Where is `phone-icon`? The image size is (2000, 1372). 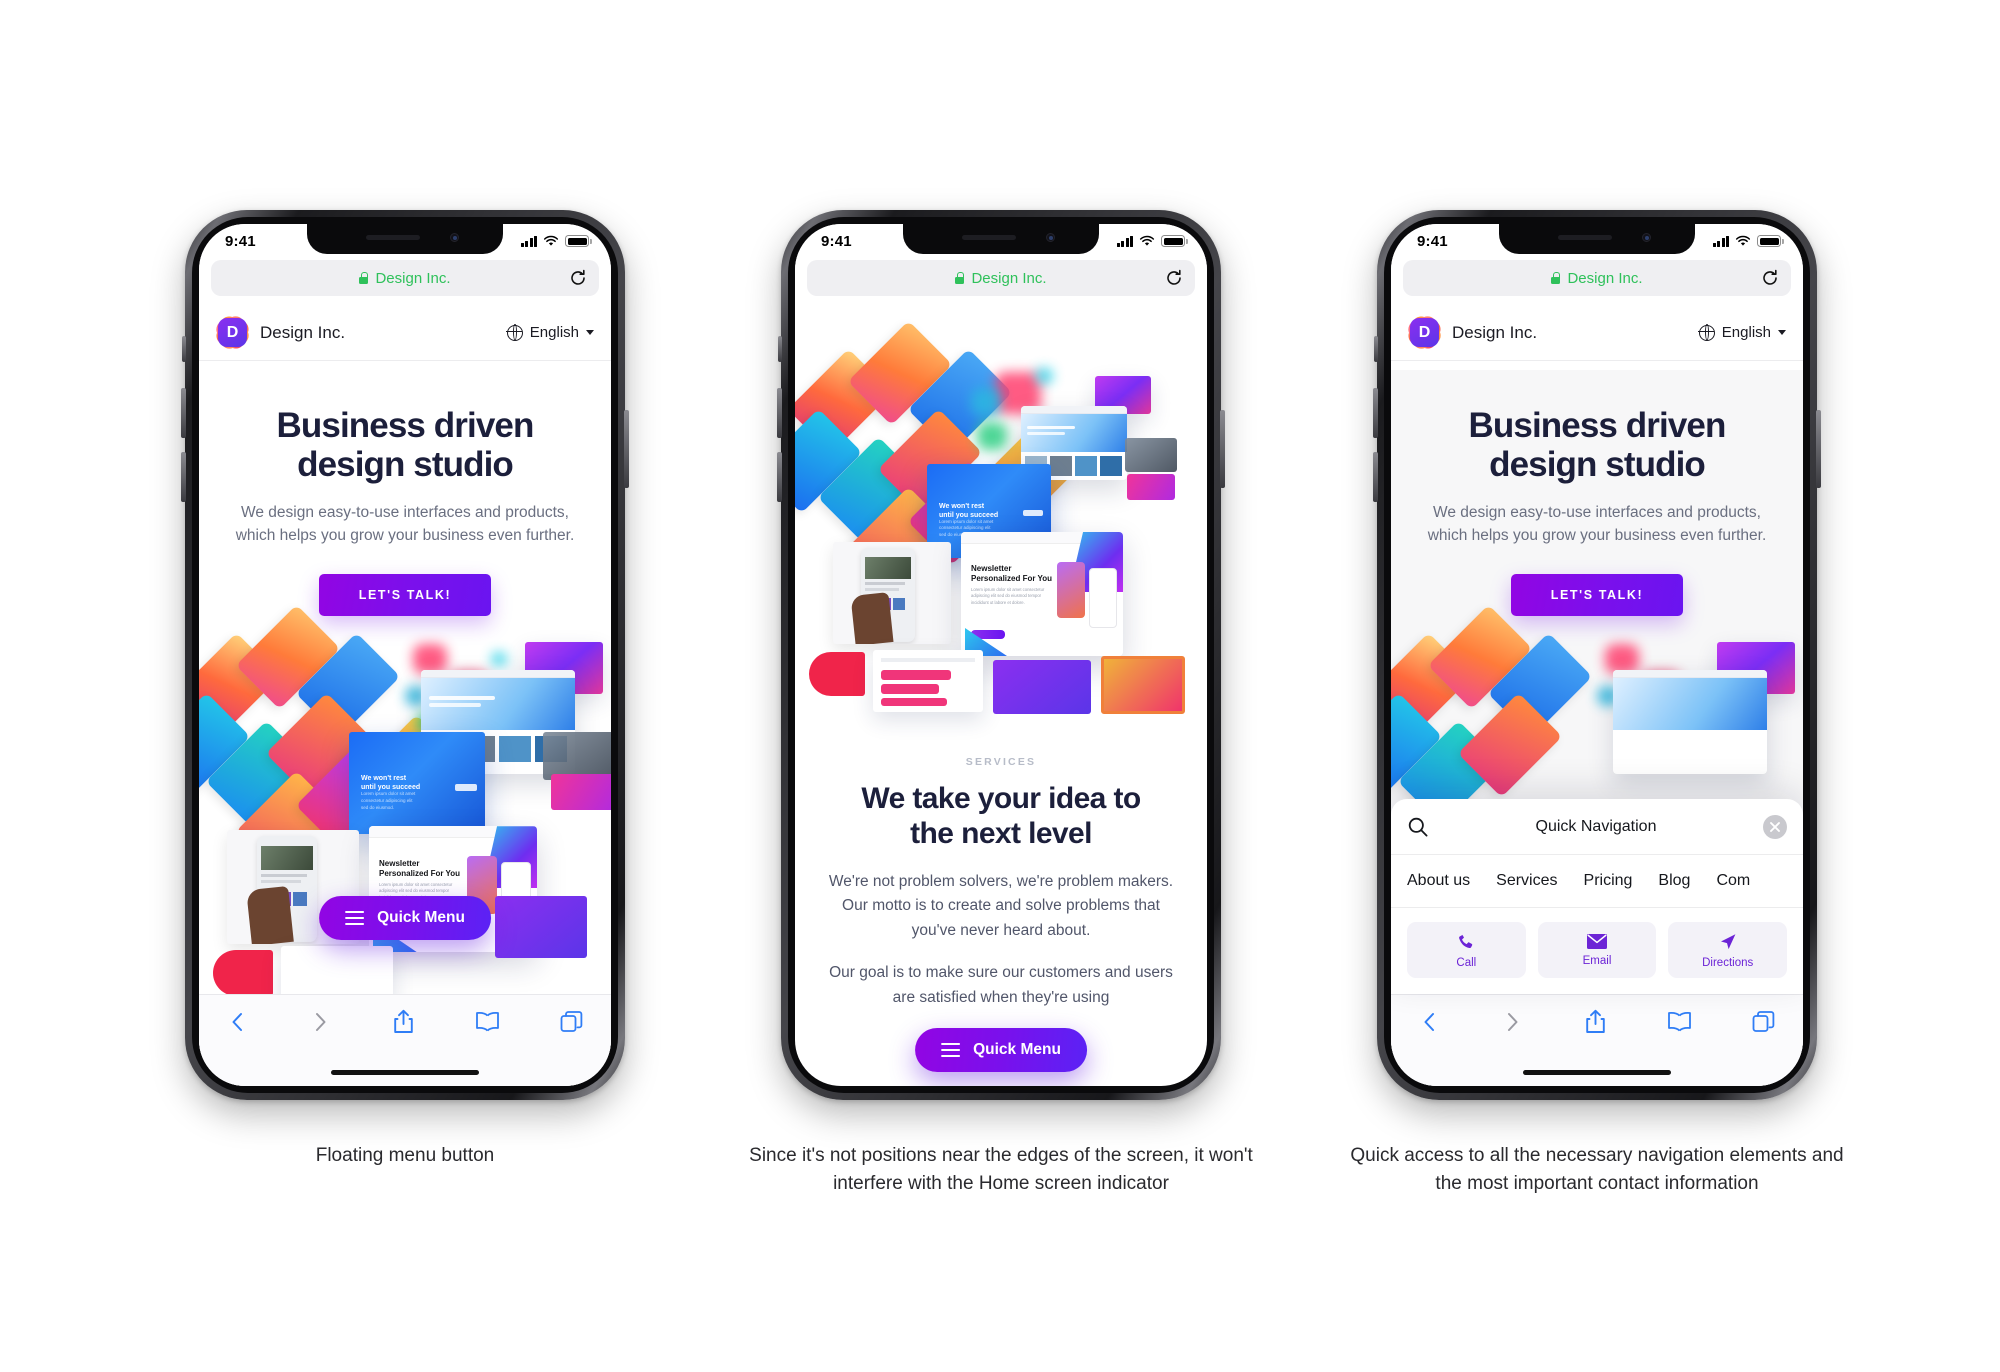
phone-icon is located at coordinates (1466, 940).